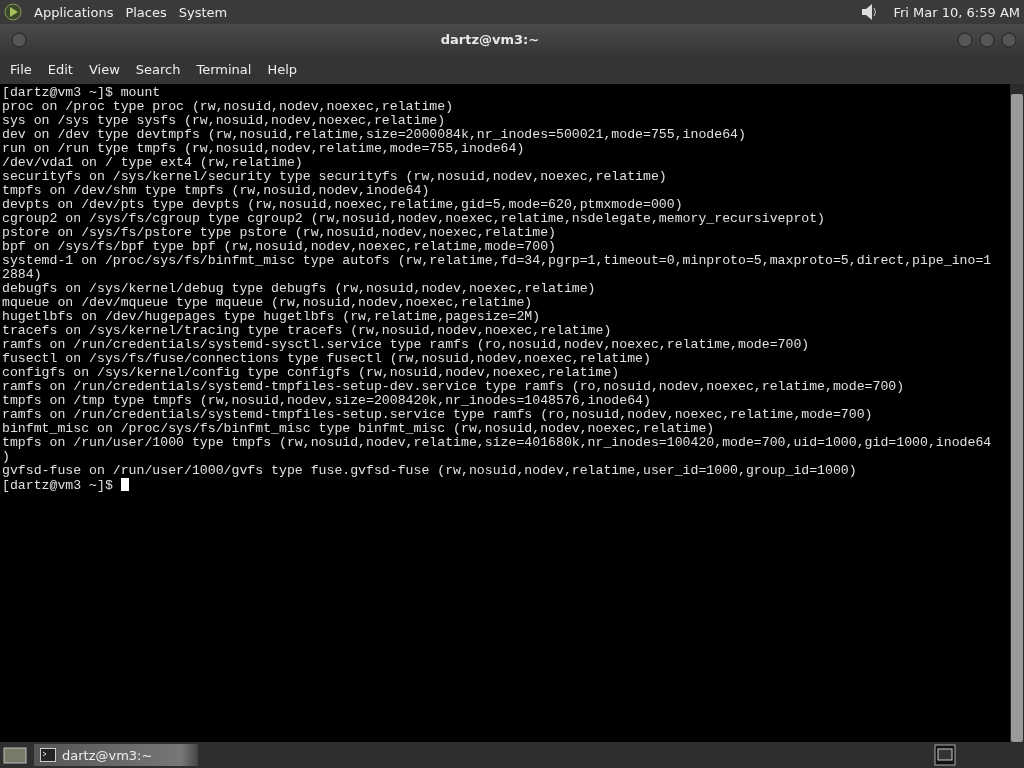  Describe the element at coordinates (279, 247) in the screenshot. I see `terminal-line: bpf on /sys/fs/bpf type bpf (rw,nosuid,nodev,noexec,relatime,mode=700)` at that location.